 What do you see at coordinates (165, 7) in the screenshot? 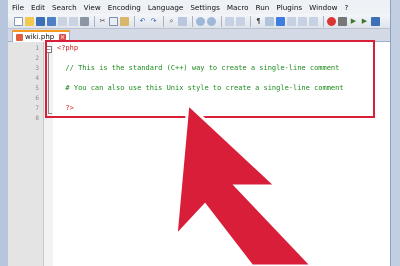
I see `menu-language: Language` at bounding box center [165, 7].